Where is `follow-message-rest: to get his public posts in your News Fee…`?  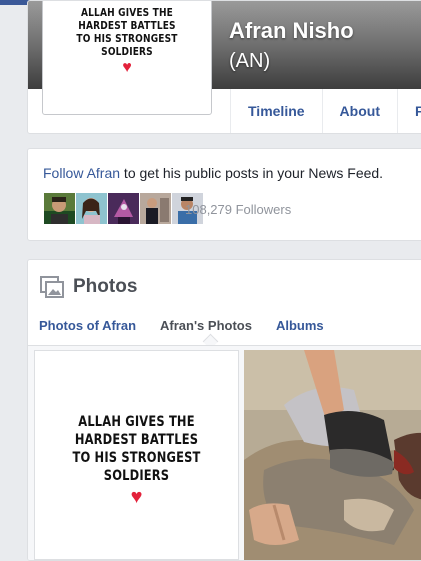
follow-message-rest: to get his public posts in your News Fee… is located at coordinates (252, 173).